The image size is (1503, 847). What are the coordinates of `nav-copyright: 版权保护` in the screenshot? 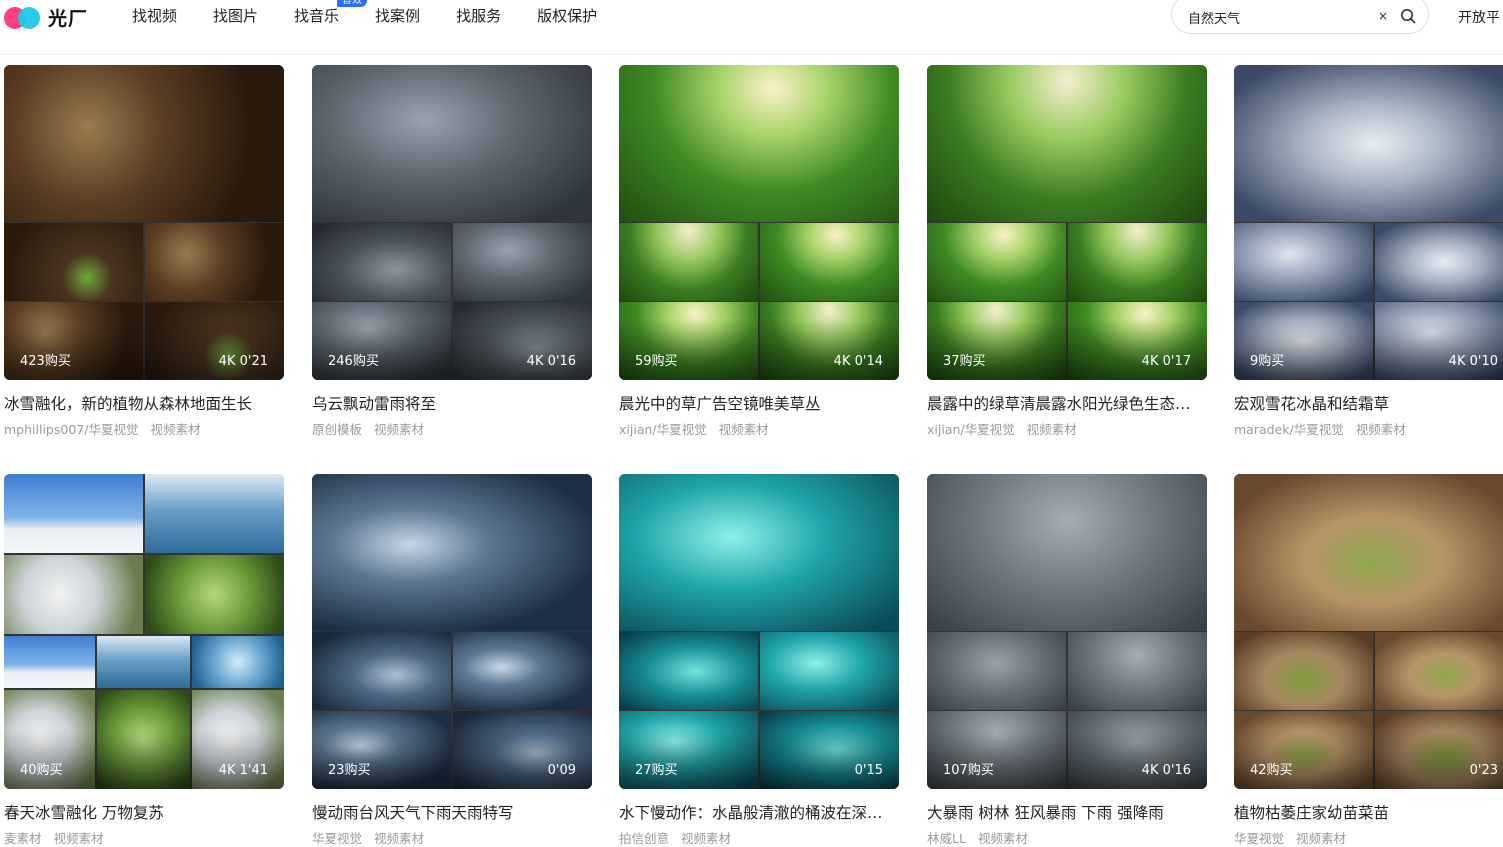 It's located at (567, 16).